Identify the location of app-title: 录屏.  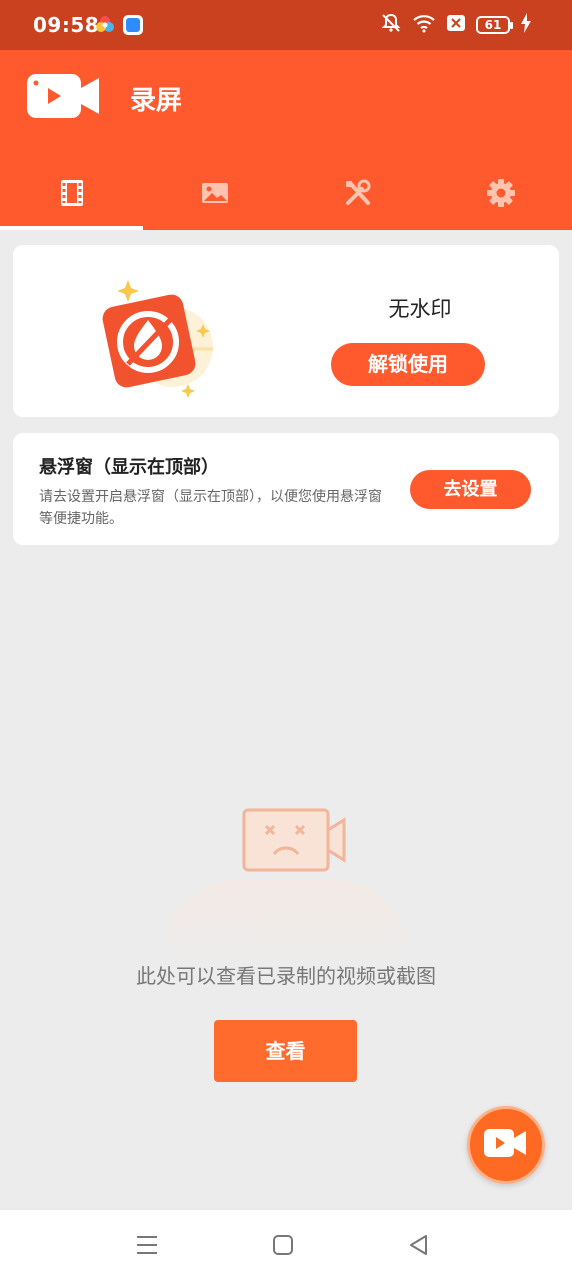
(156, 101).